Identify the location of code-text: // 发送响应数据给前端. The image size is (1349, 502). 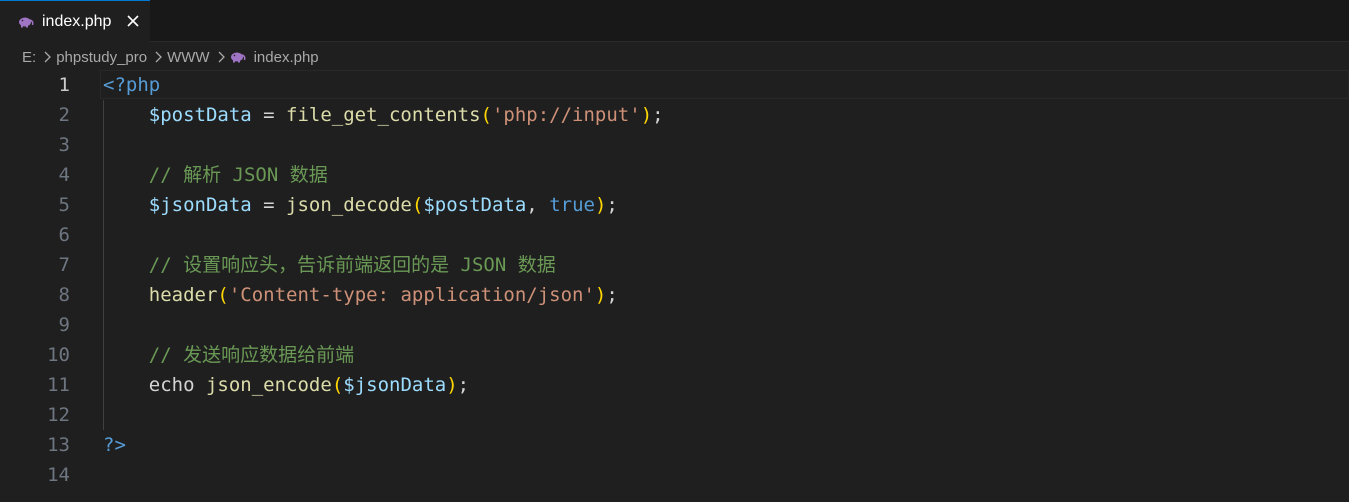
(228, 355).